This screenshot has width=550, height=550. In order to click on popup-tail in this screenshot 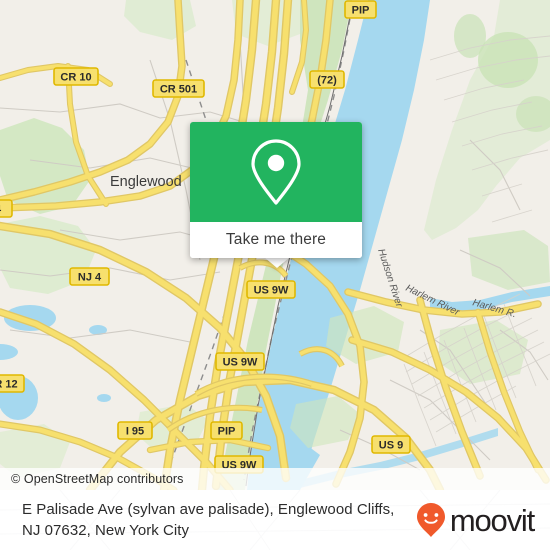, I will do `click(277, 262)`.